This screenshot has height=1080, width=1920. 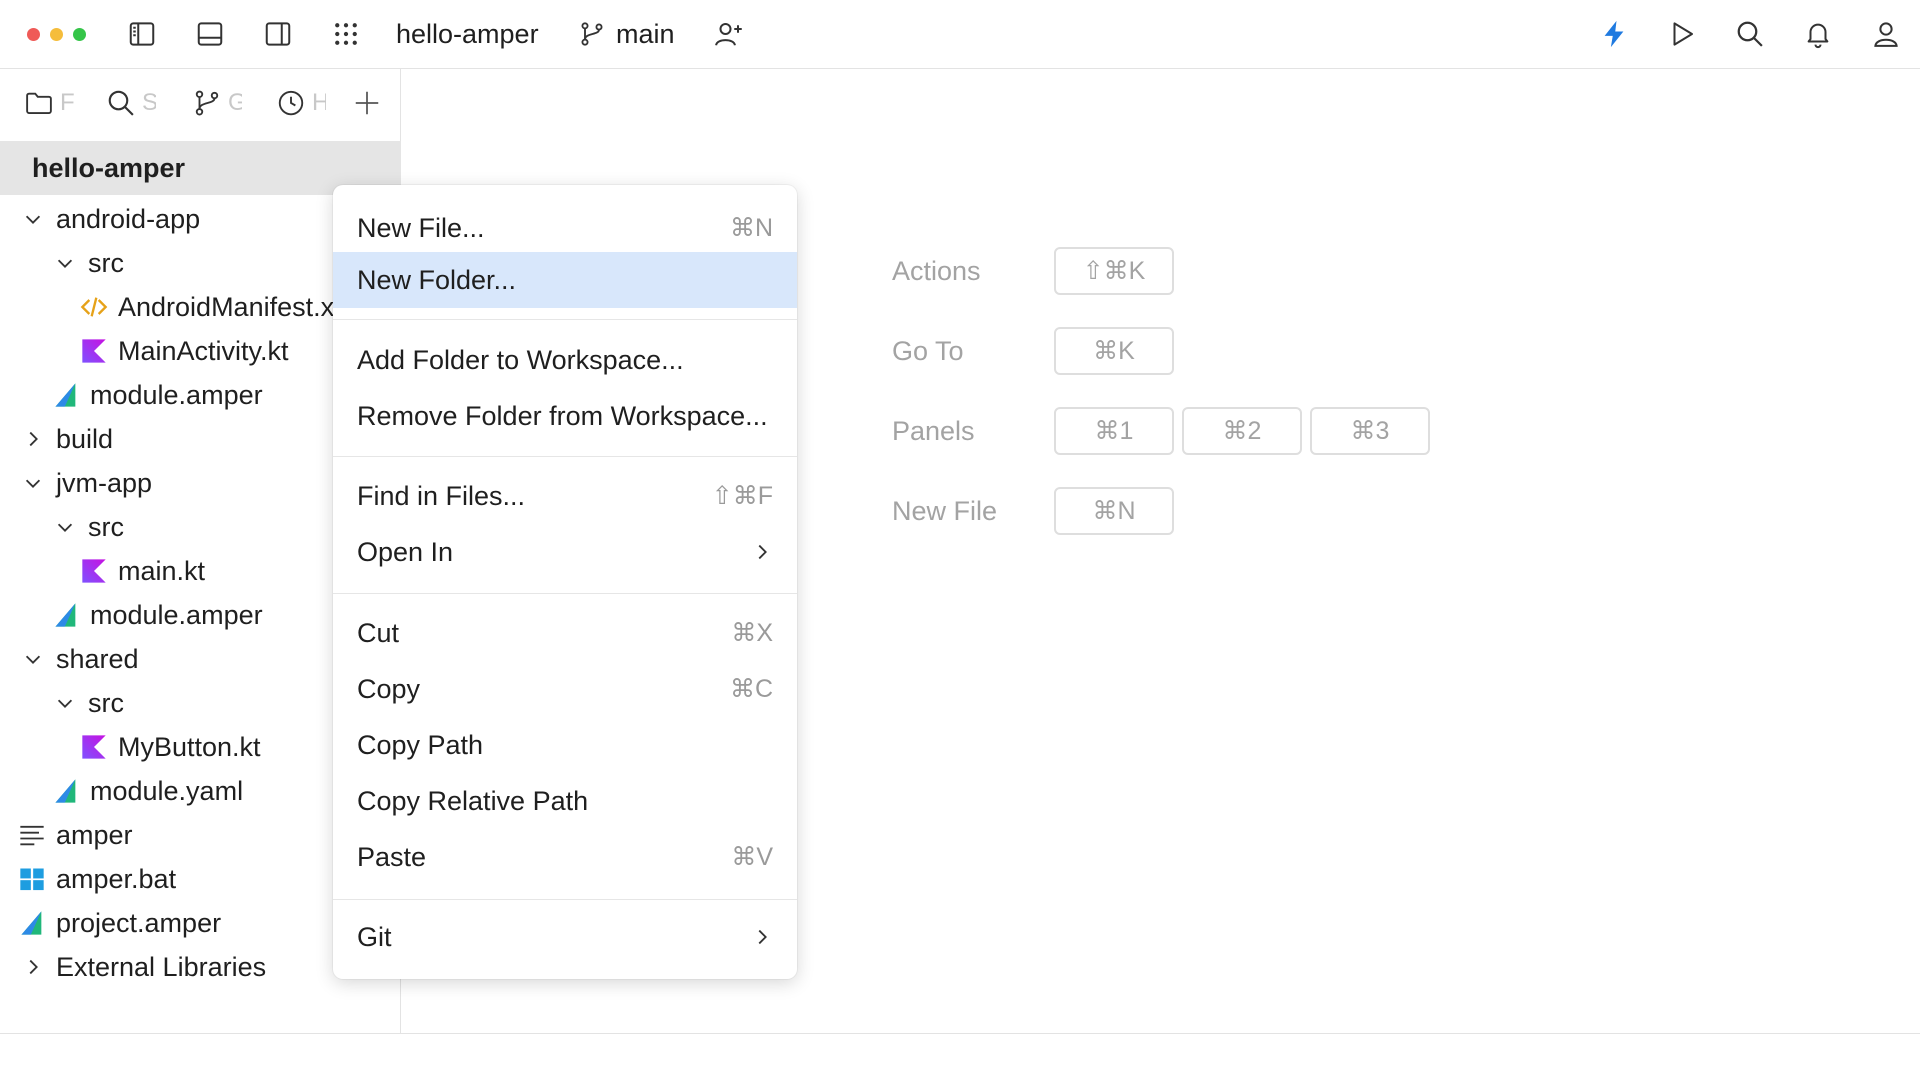 I want to click on bell-icon, so click(x=1818, y=34).